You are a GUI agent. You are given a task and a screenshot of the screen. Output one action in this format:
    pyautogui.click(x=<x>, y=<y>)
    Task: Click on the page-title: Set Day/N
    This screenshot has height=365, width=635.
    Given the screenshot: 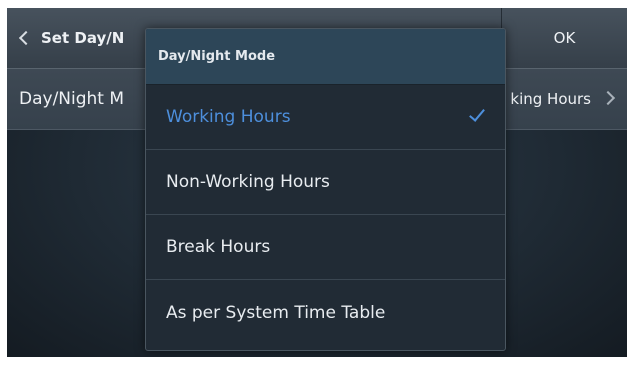 What is the action you would take?
    pyautogui.click(x=83, y=38)
    